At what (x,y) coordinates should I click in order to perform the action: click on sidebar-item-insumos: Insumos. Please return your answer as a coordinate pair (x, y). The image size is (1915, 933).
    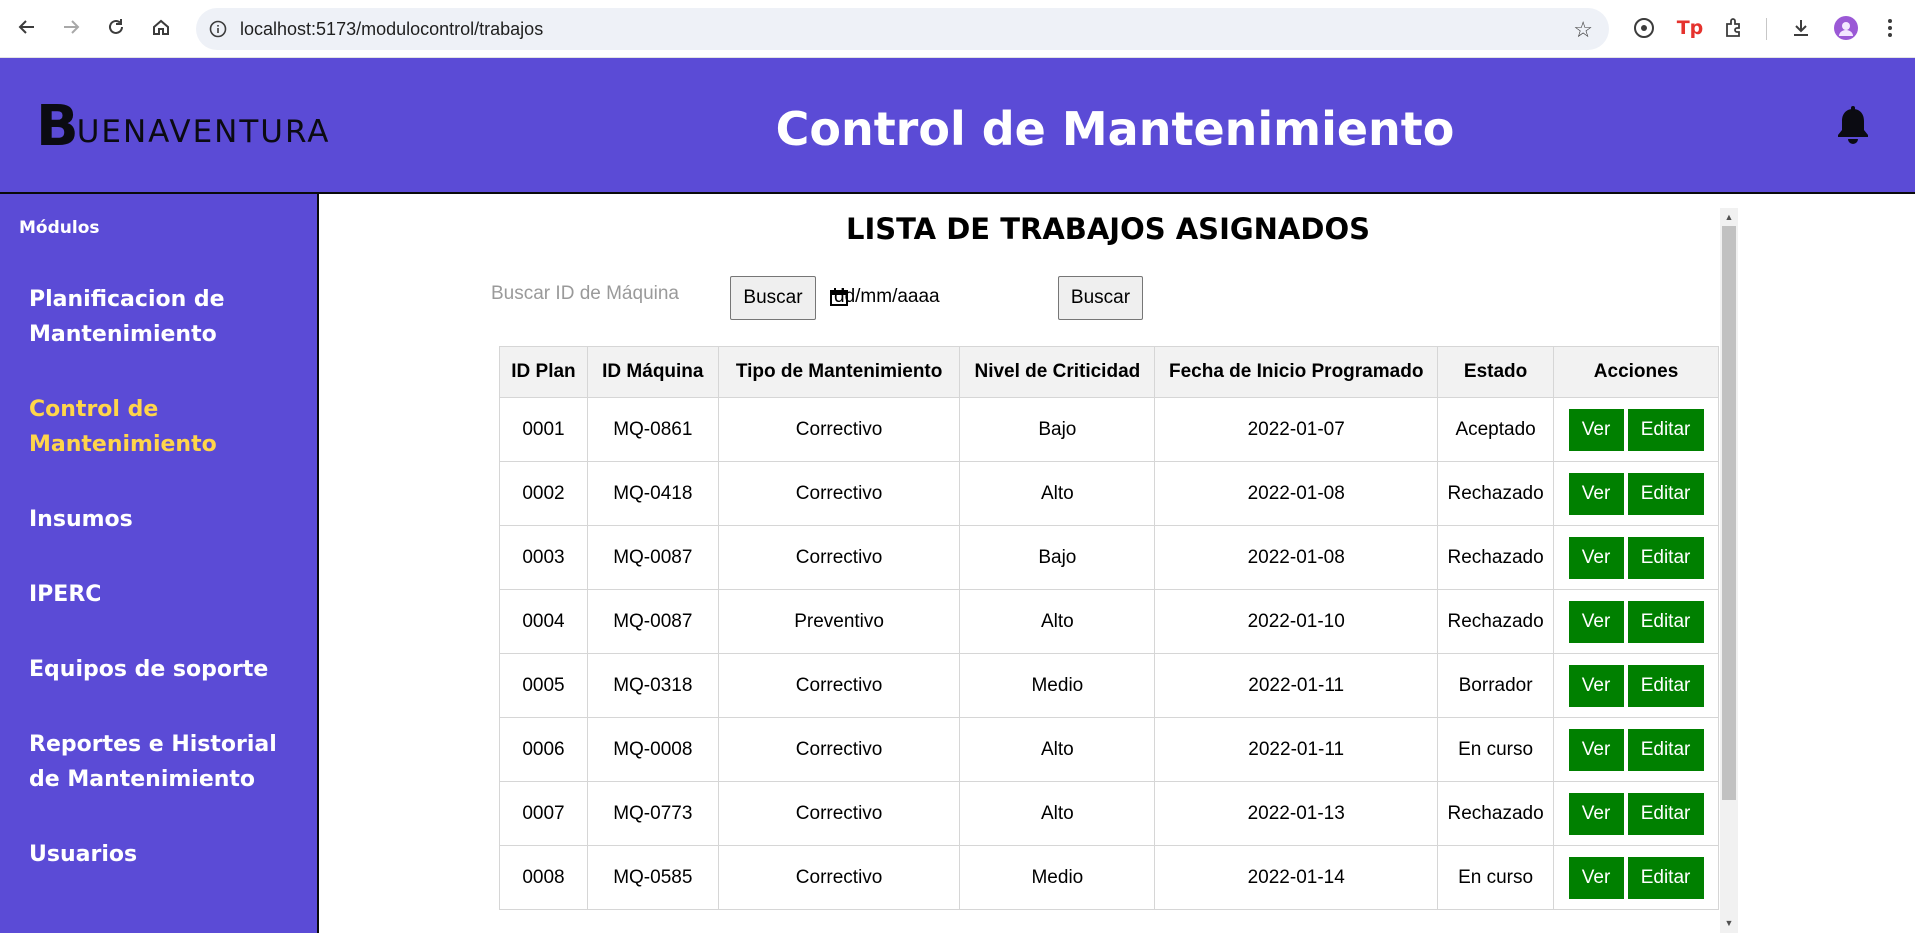
    Looking at the image, I should click on (164, 519).